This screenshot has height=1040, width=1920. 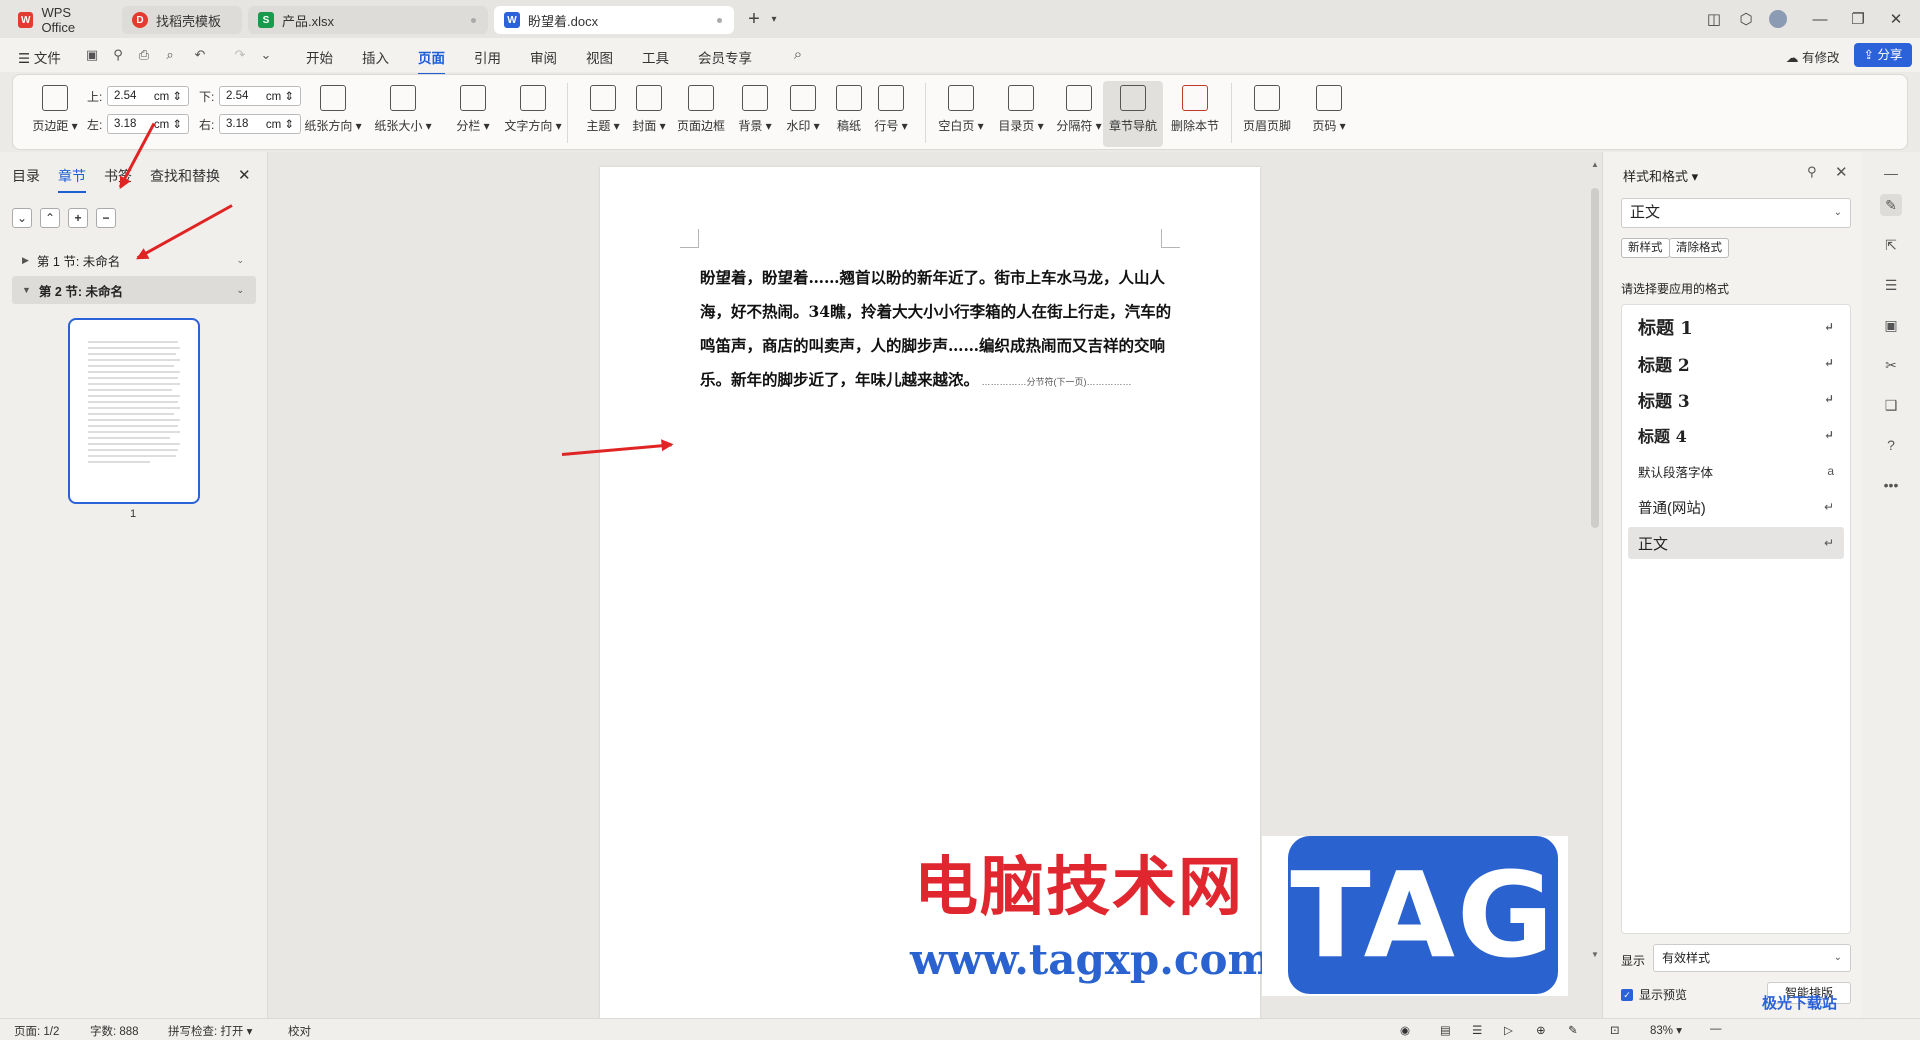 What do you see at coordinates (134, 411) in the screenshot?
I see `page-thumbnail` at bounding box center [134, 411].